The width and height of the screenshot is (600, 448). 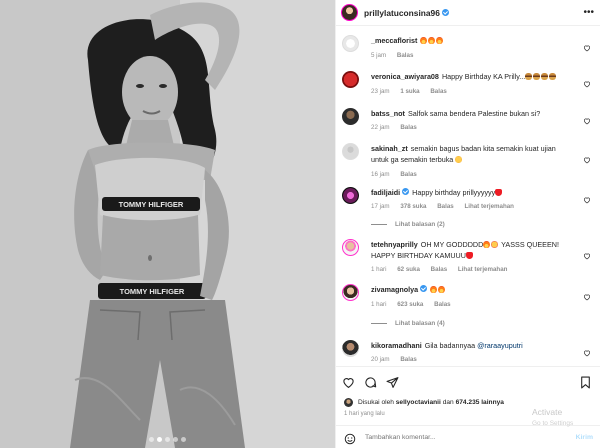 What do you see at coordinates (405, 76) in the screenshot?
I see `commenter-username: veronica_awiyara08` at bounding box center [405, 76].